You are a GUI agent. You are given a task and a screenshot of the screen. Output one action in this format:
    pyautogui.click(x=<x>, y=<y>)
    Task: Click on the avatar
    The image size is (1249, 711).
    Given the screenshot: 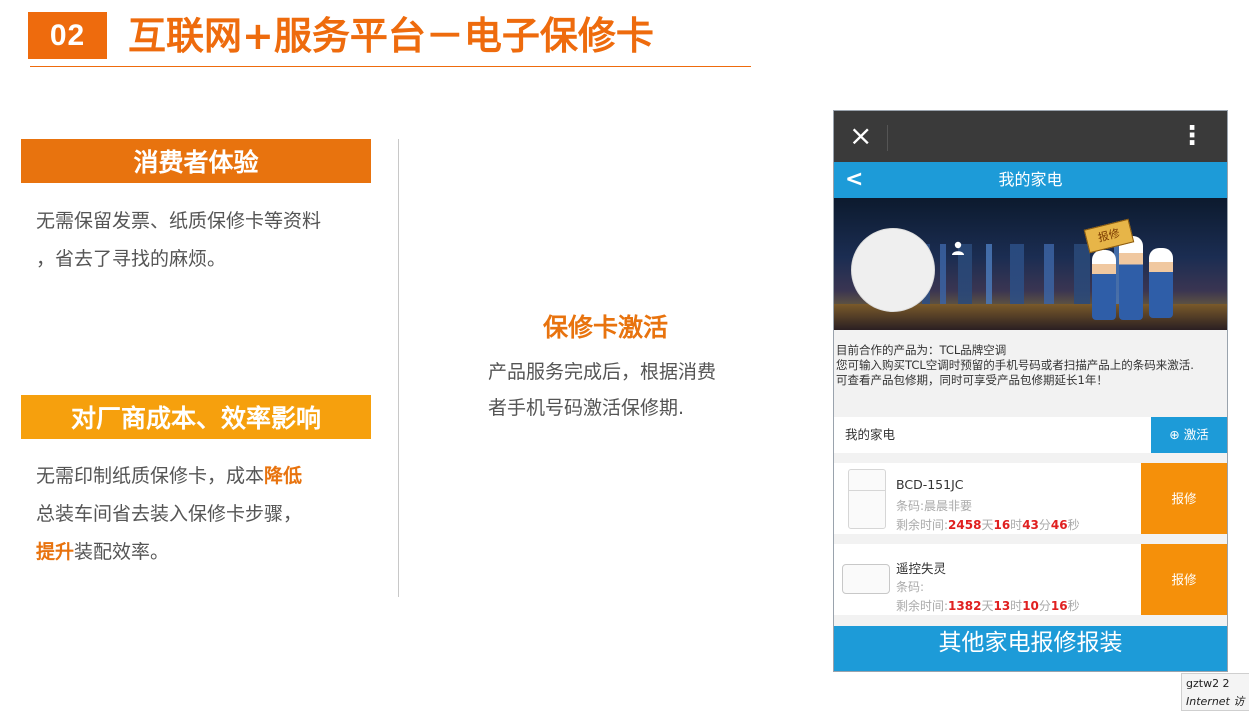 What is the action you would take?
    pyautogui.click(x=893, y=270)
    